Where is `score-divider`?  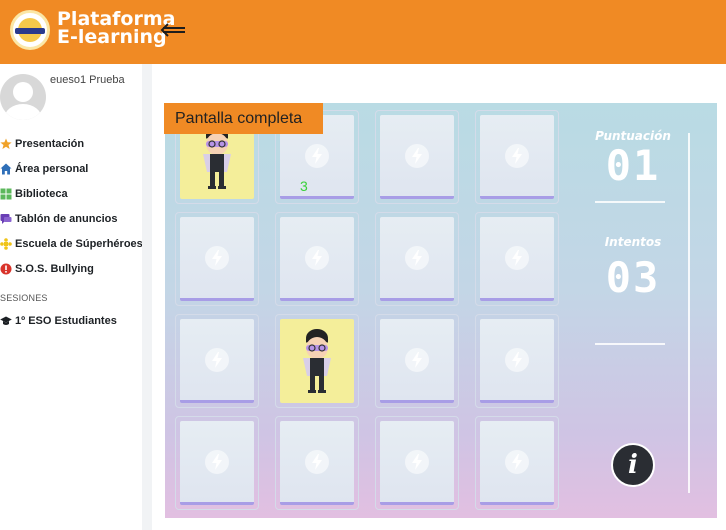
score-divider is located at coordinates (630, 202).